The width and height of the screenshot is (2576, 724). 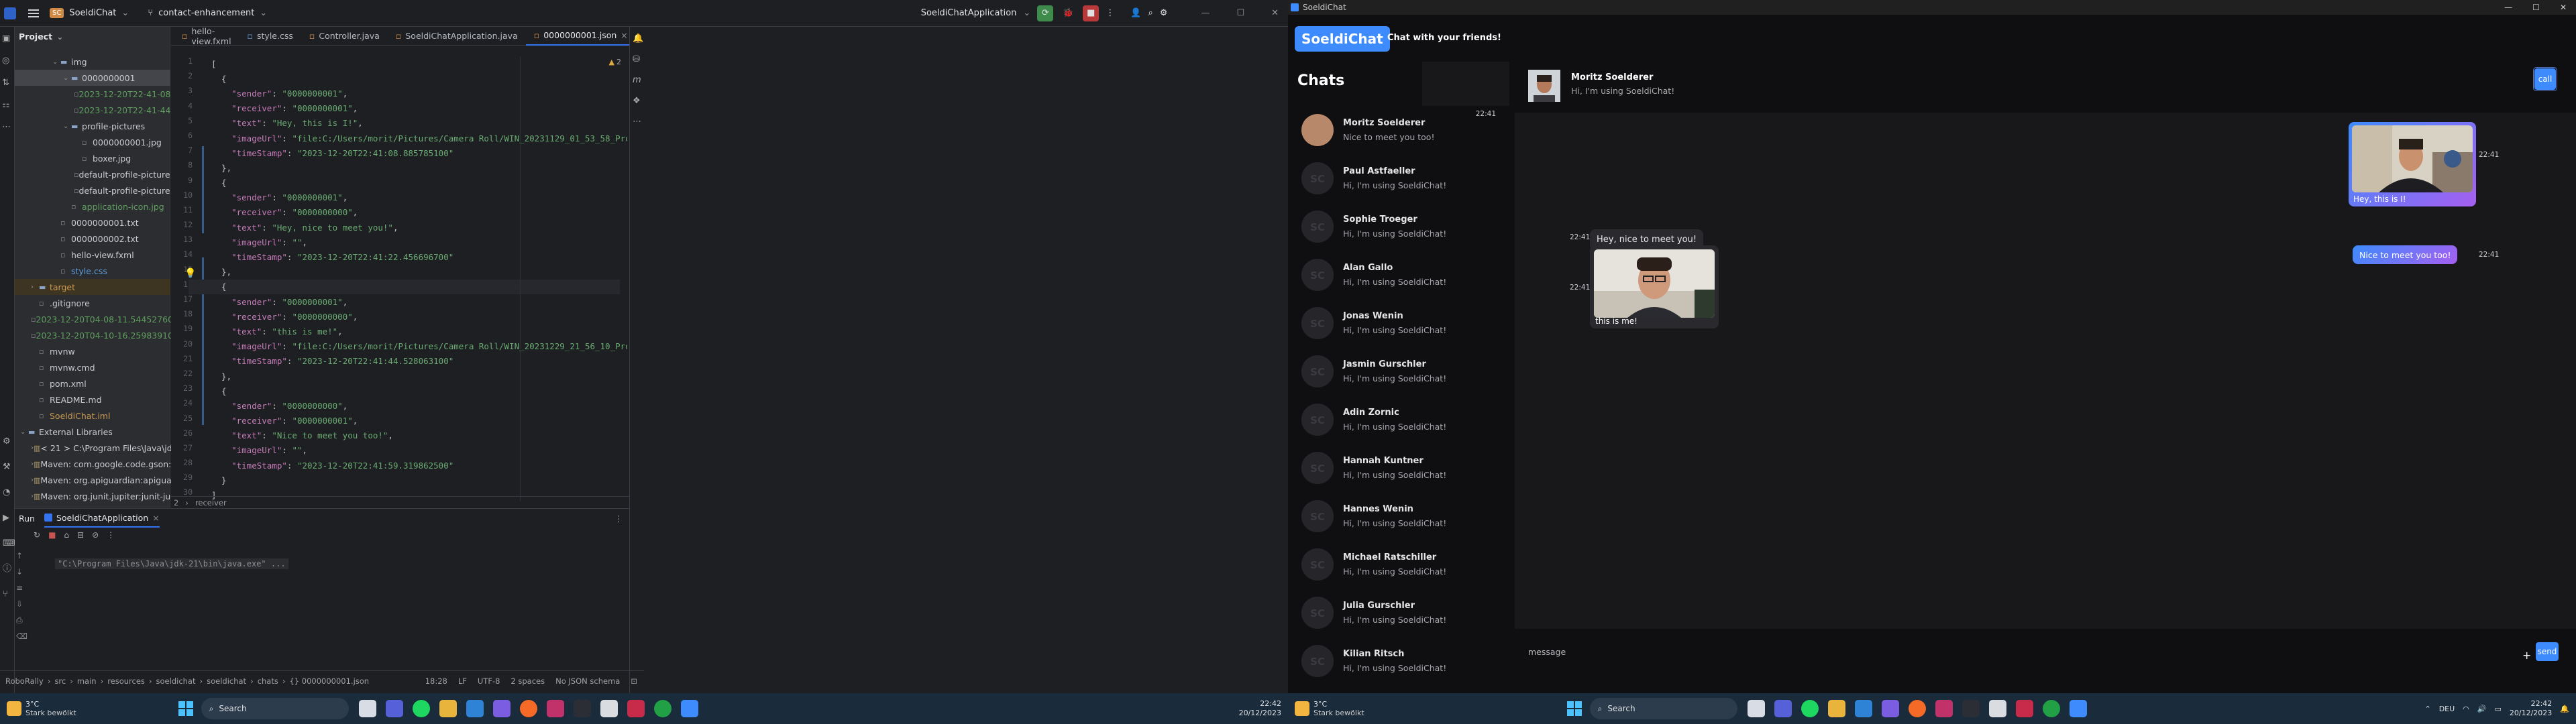 I want to click on windows-start-icon, so click(x=186, y=708).